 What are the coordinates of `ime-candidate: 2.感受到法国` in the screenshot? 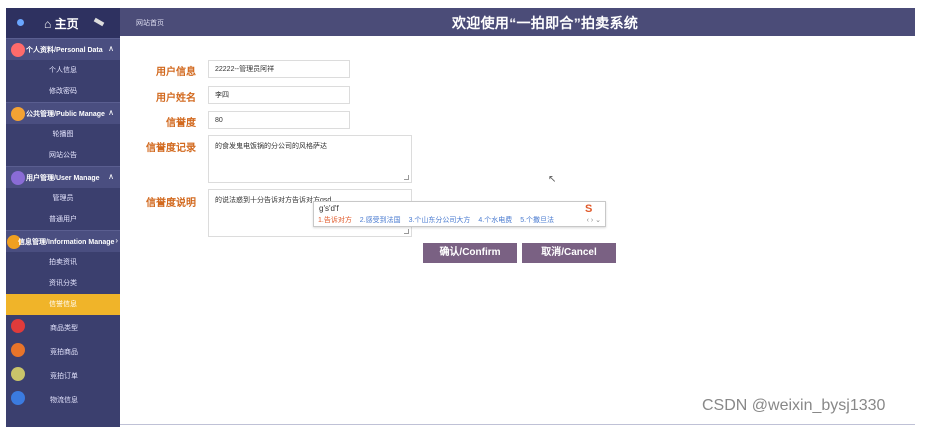 It's located at (380, 220).